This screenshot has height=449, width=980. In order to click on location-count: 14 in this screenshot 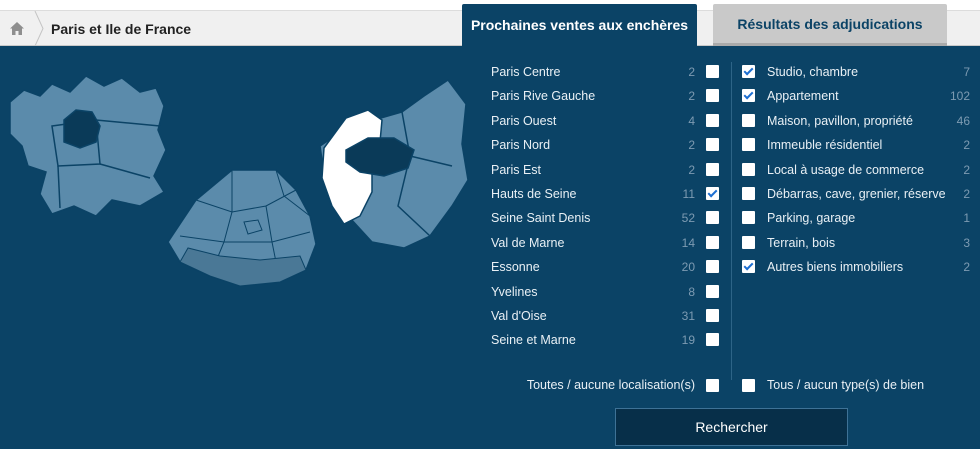, I will do `click(688, 242)`.